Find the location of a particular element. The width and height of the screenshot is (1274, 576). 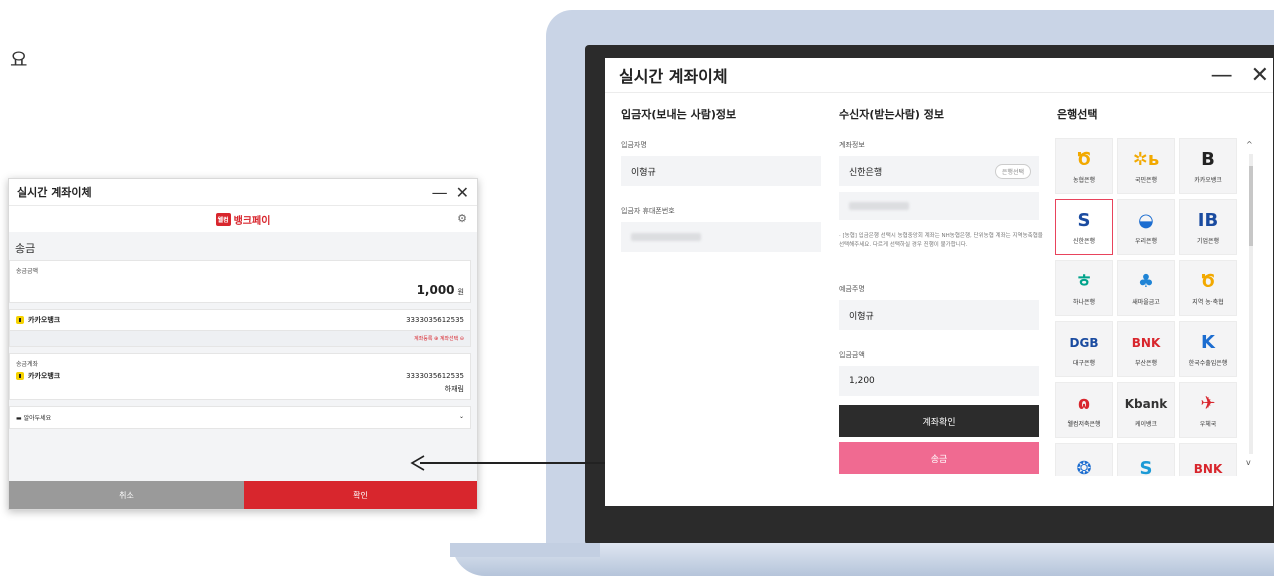

verify-account-button: 계좌확인 is located at coordinates (939, 421).